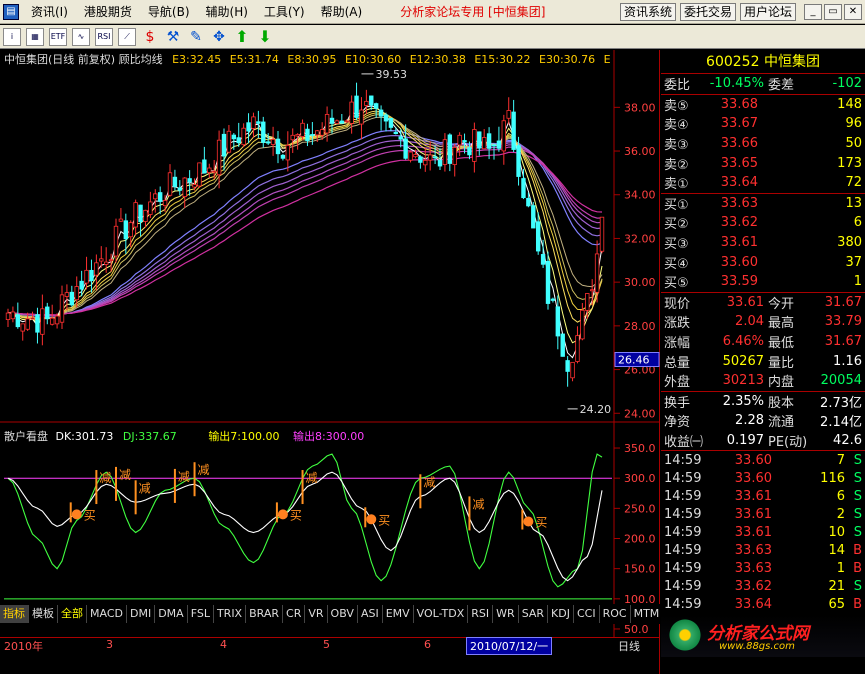 This screenshot has width=865, height=674. Describe the element at coordinates (841, 403) in the screenshot. I see `stat-value: 2.73亿` at that location.